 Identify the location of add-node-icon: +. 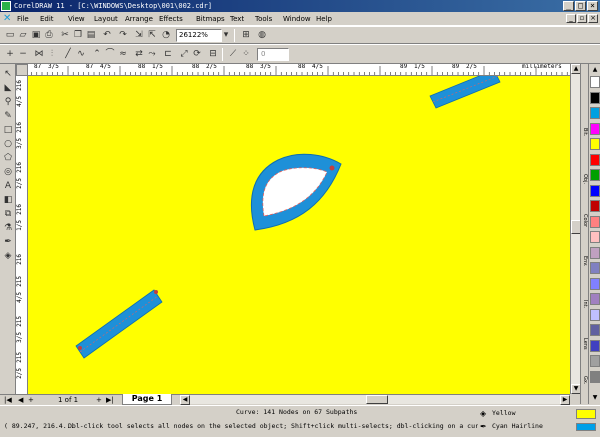
(10, 54).